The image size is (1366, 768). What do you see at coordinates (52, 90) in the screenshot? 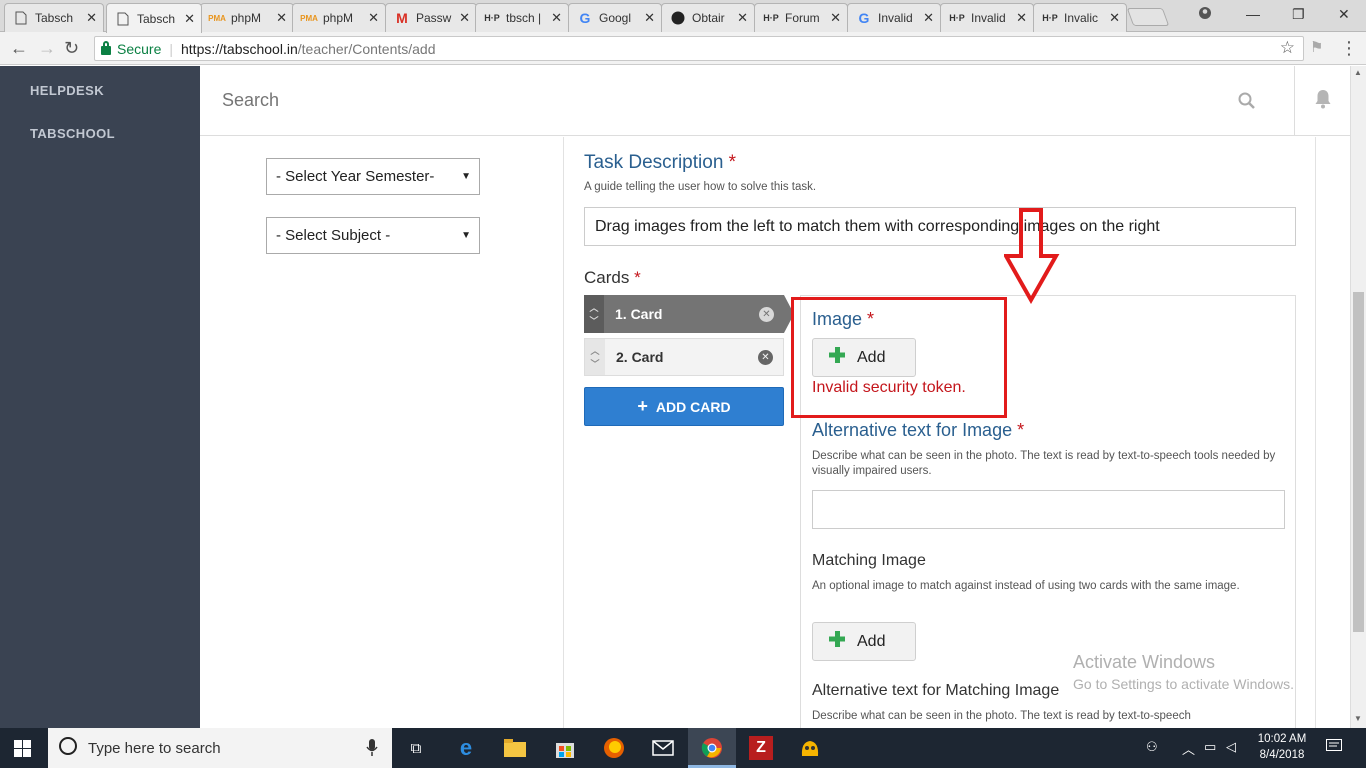
I see `sidebar-item-helpdesk: HELPDESK` at bounding box center [52, 90].